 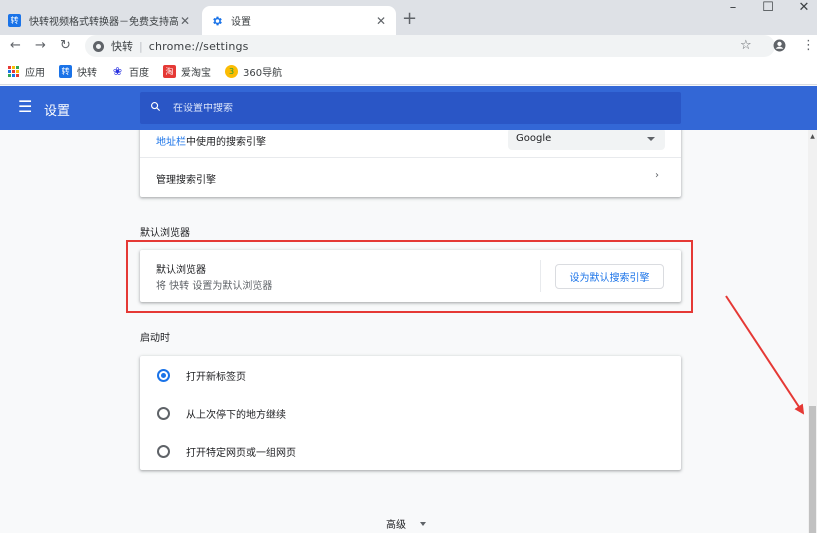 I want to click on bookmark-apps: 应用, so click(x=26, y=71).